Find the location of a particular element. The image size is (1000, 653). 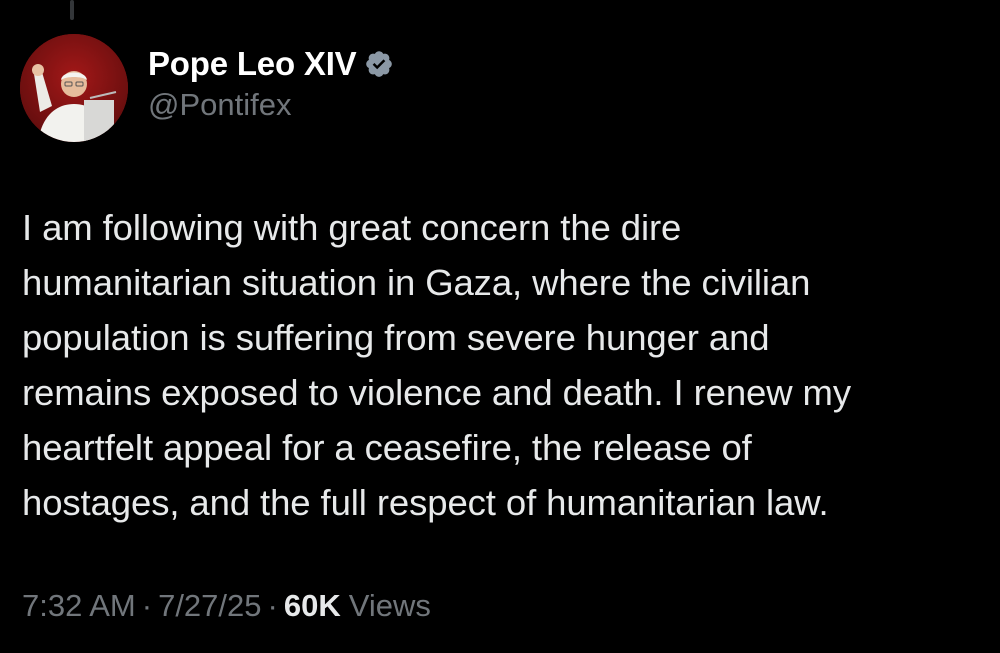

tweet-metadata: 7:32 AM · 7/27/25 · 60K Views is located at coordinates (226, 606).